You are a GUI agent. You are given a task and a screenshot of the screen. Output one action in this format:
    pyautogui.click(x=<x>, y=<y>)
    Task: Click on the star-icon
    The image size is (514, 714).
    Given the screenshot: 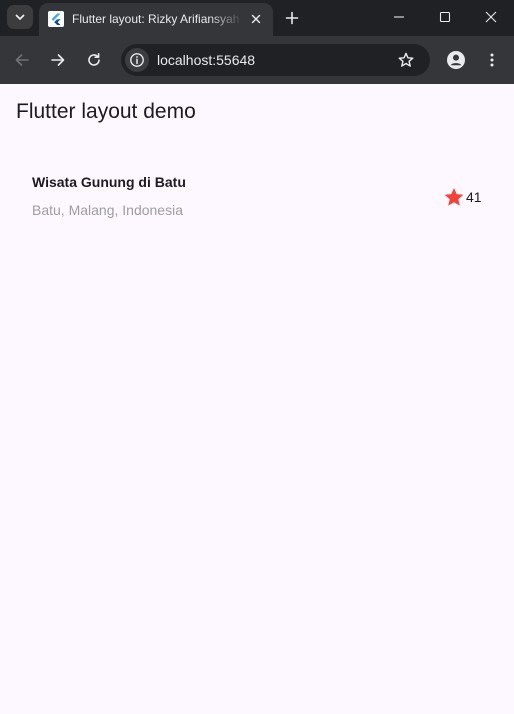 What is the action you would take?
    pyautogui.click(x=454, y=197)
    